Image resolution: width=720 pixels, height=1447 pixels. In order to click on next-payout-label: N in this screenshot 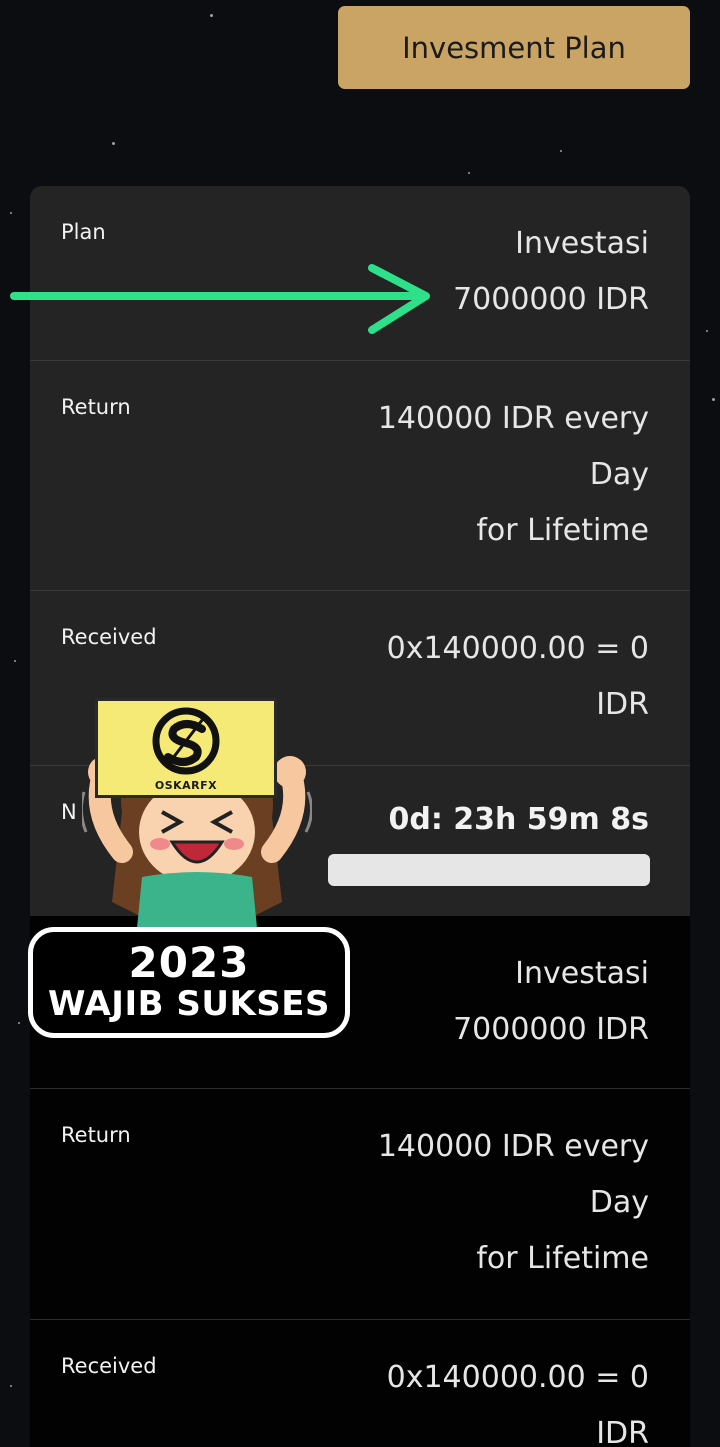, I will do `click(69, 812)`.